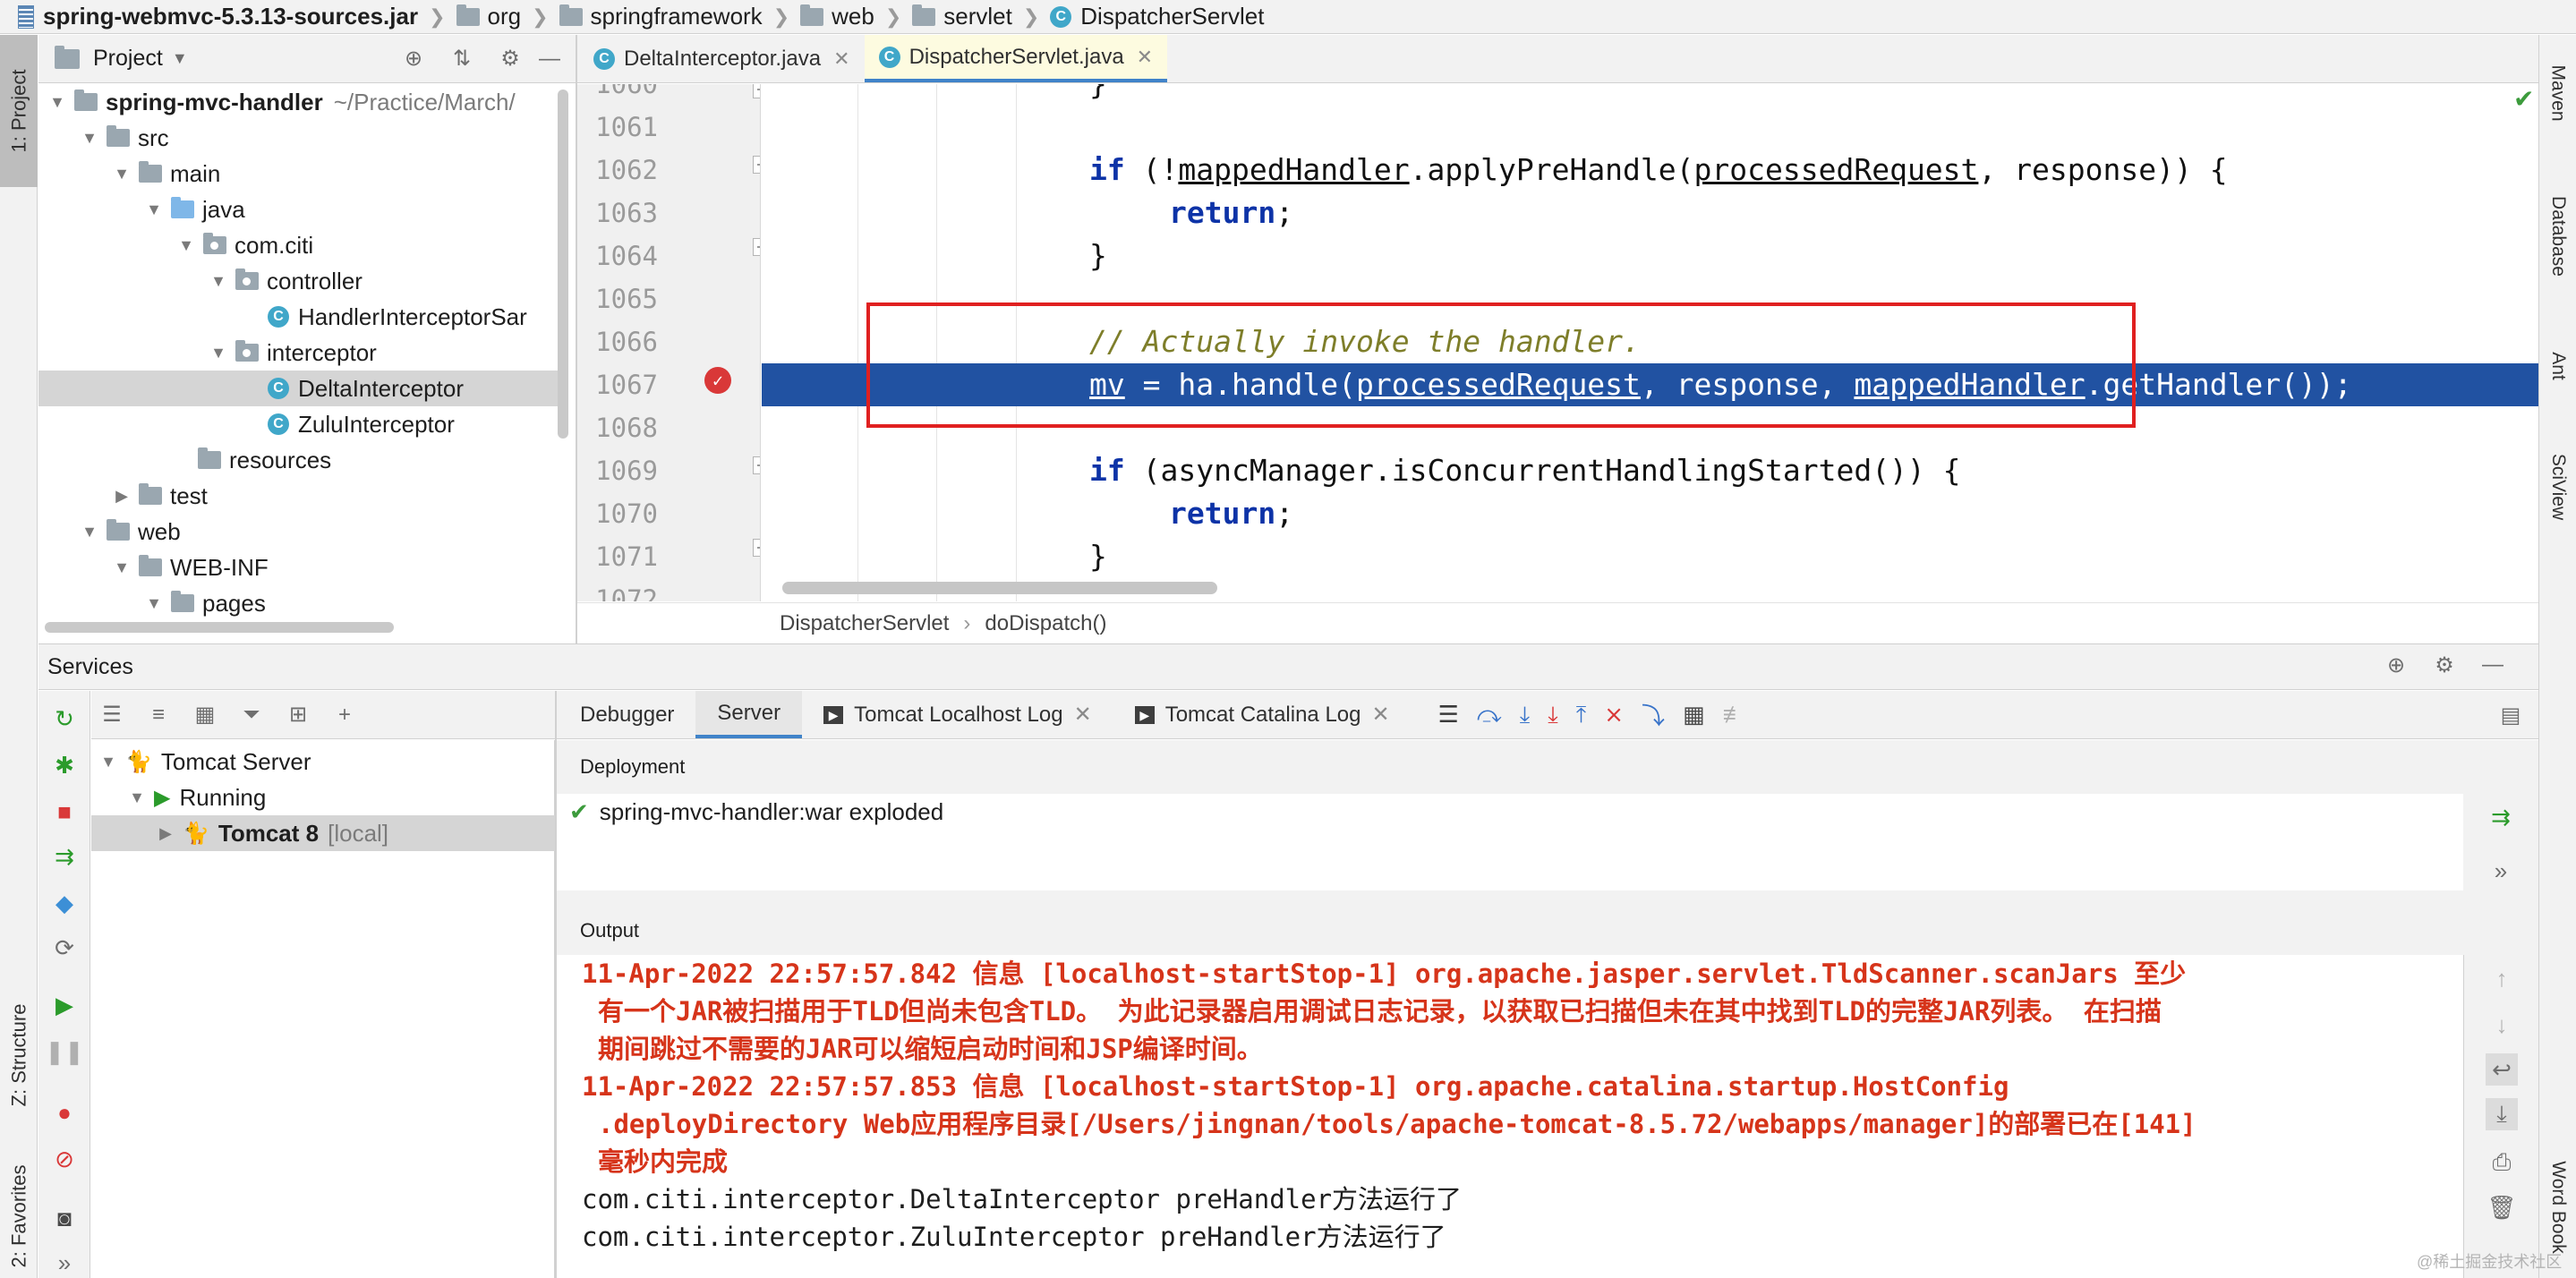 The height and width of the screenshot is (1278, 2576). I want to click on breadcrumb-springframework: ❯ springframework, so click(642, 16).